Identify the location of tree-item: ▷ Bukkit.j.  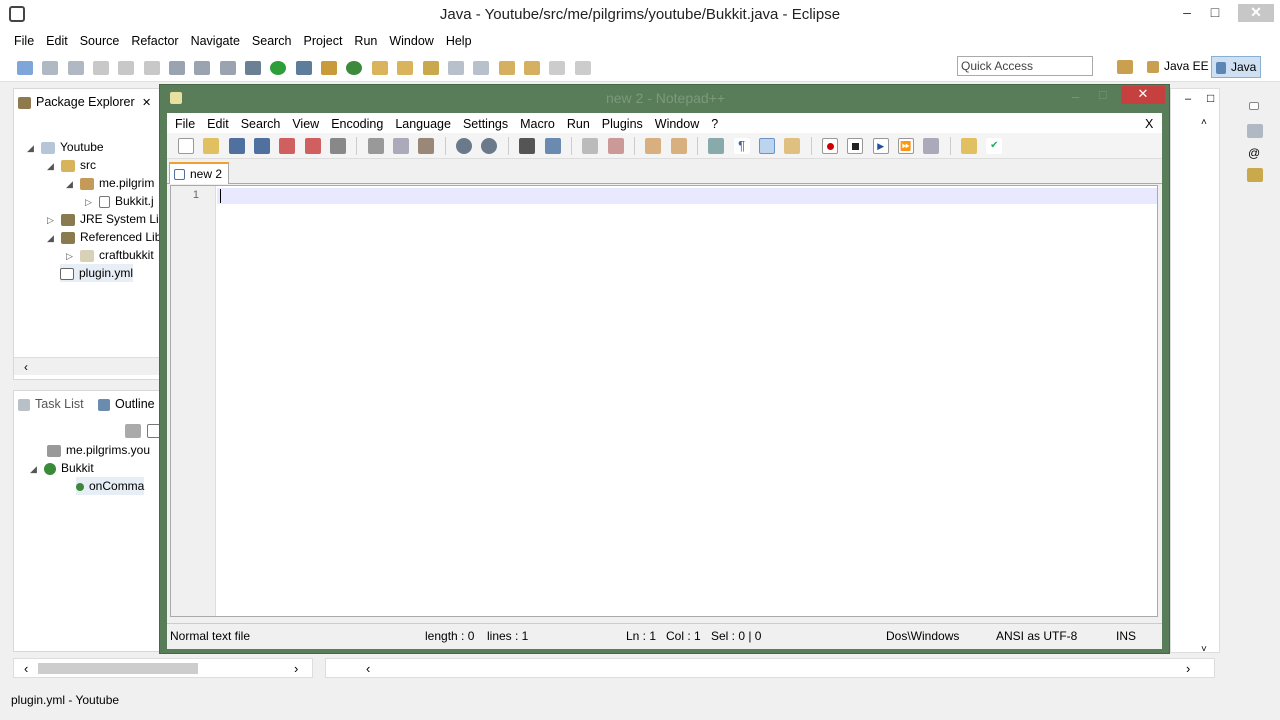
(119, 201).